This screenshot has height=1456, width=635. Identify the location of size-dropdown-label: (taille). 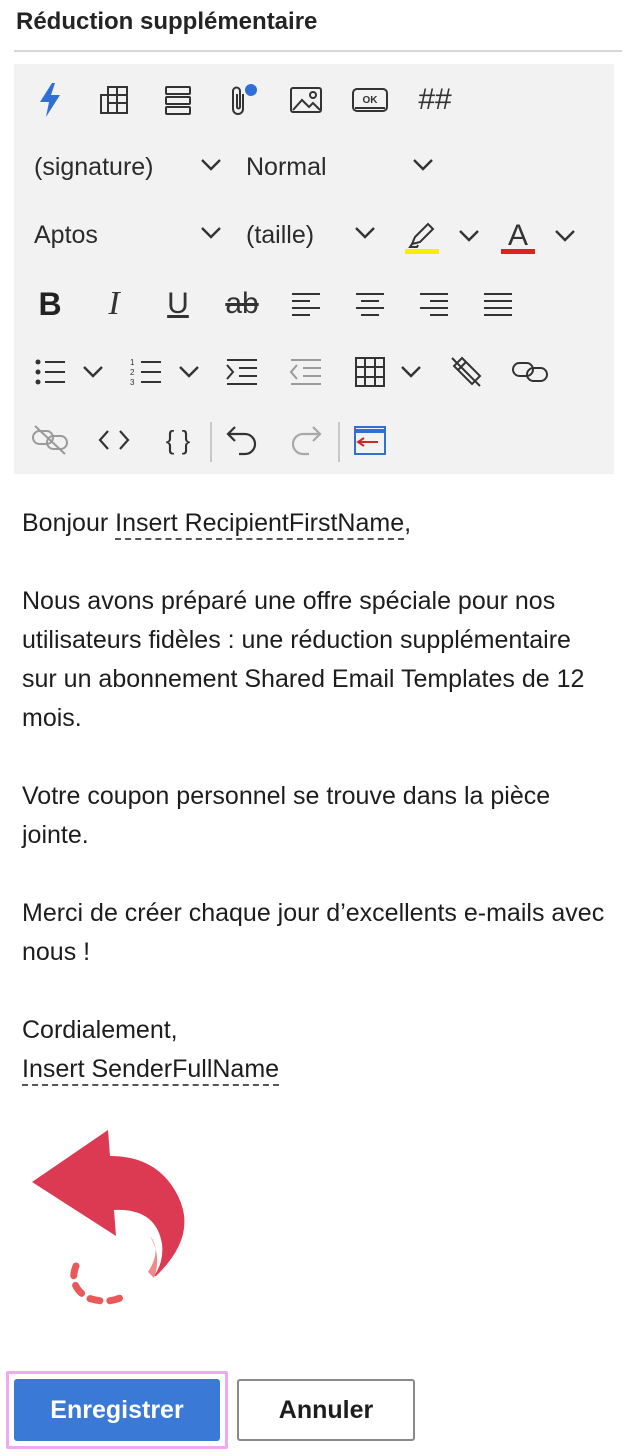
(280, 235).